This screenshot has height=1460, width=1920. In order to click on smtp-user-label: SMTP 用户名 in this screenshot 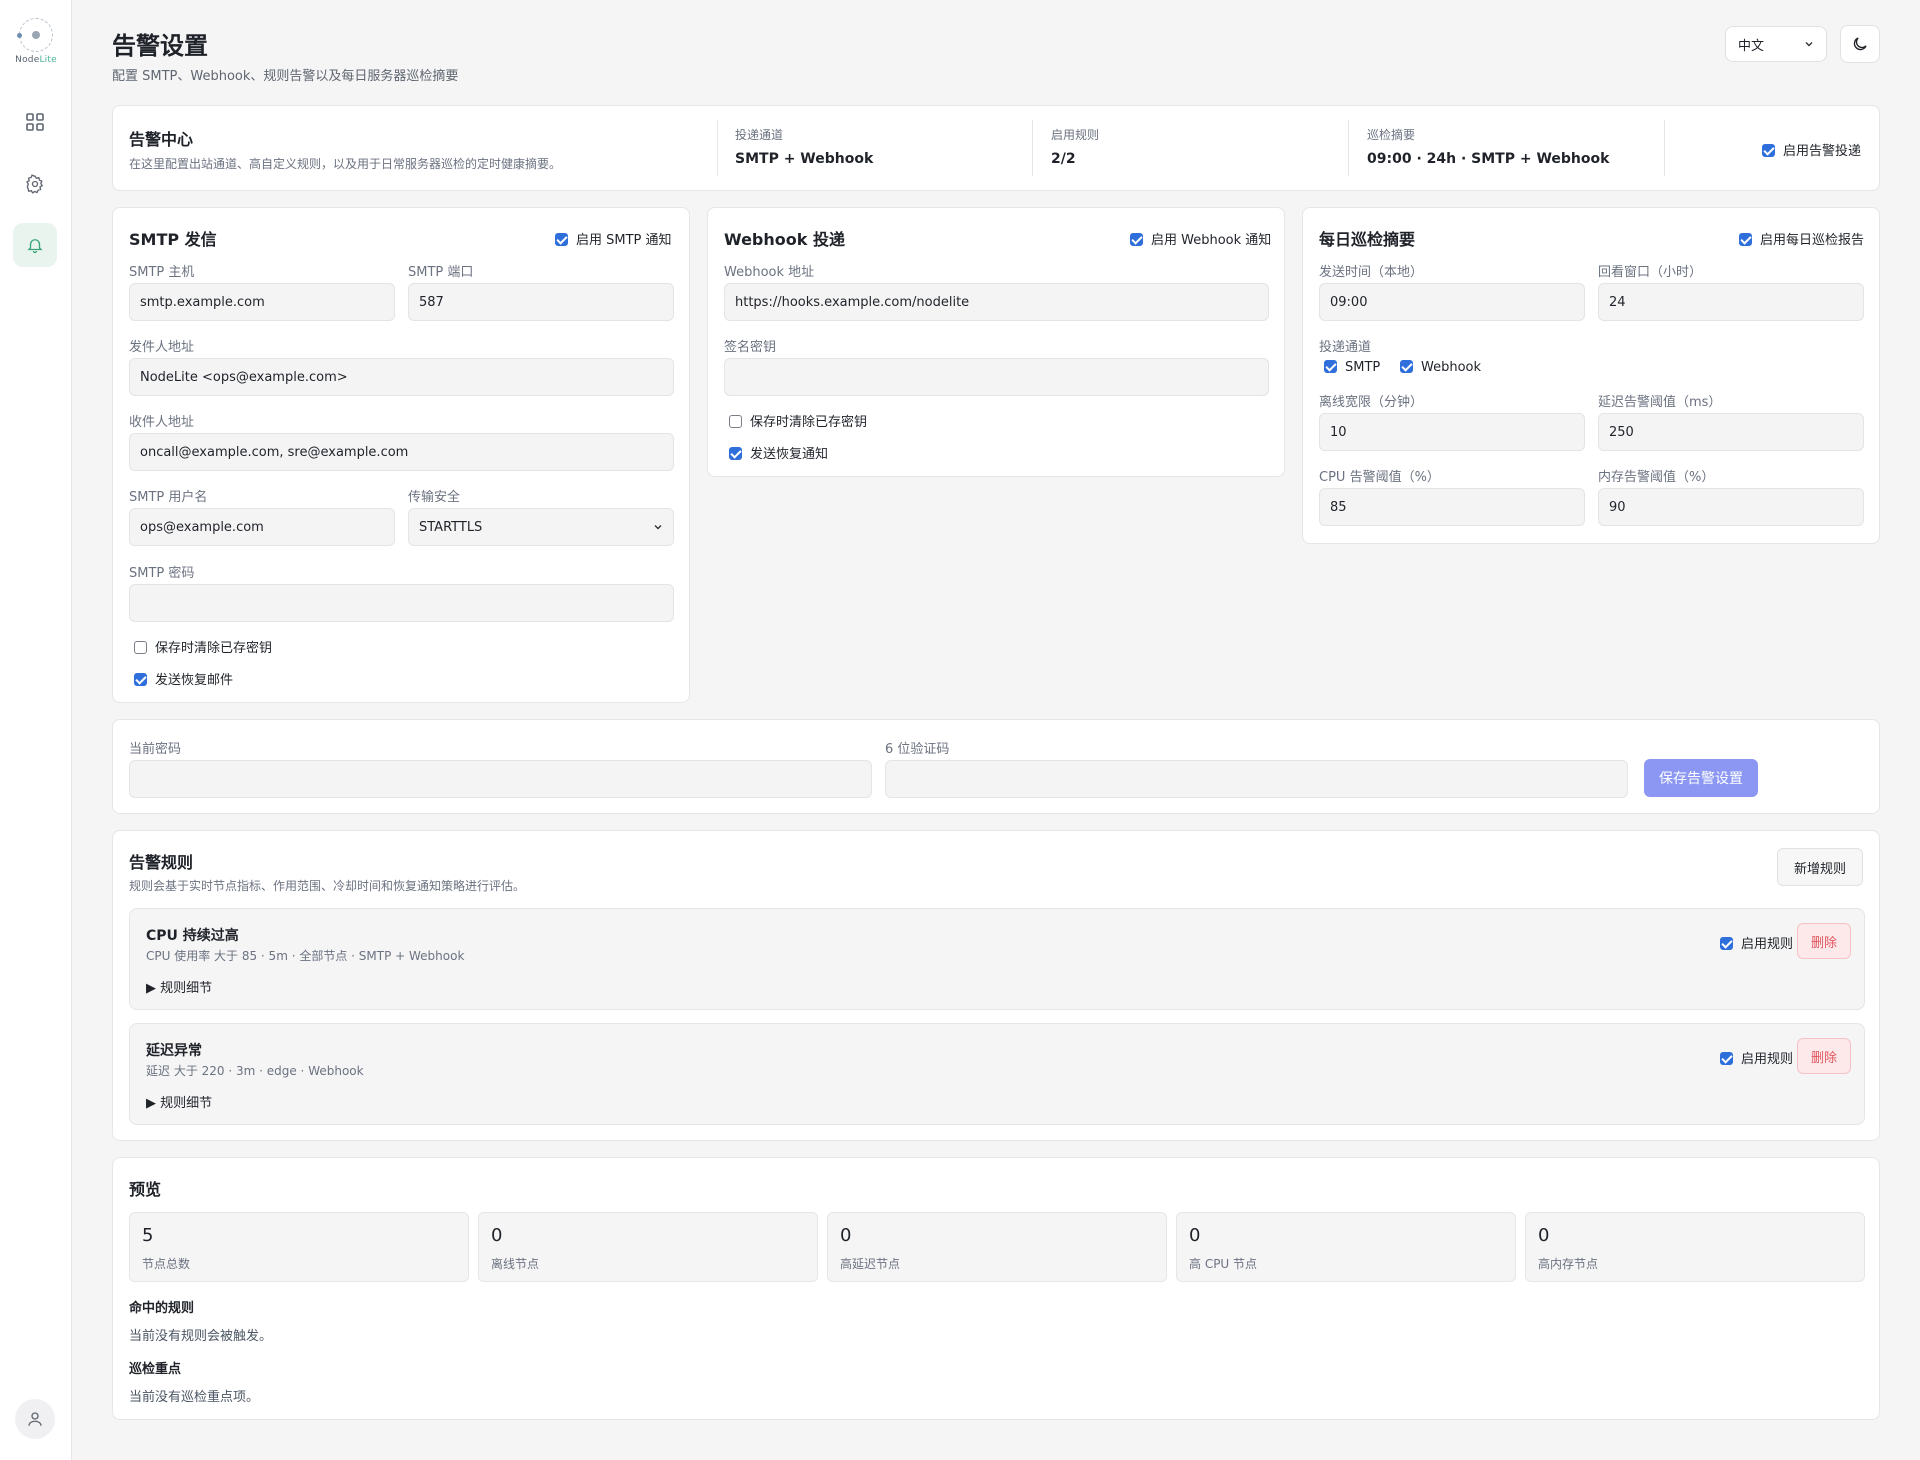, I will do `click(168, 497)`.